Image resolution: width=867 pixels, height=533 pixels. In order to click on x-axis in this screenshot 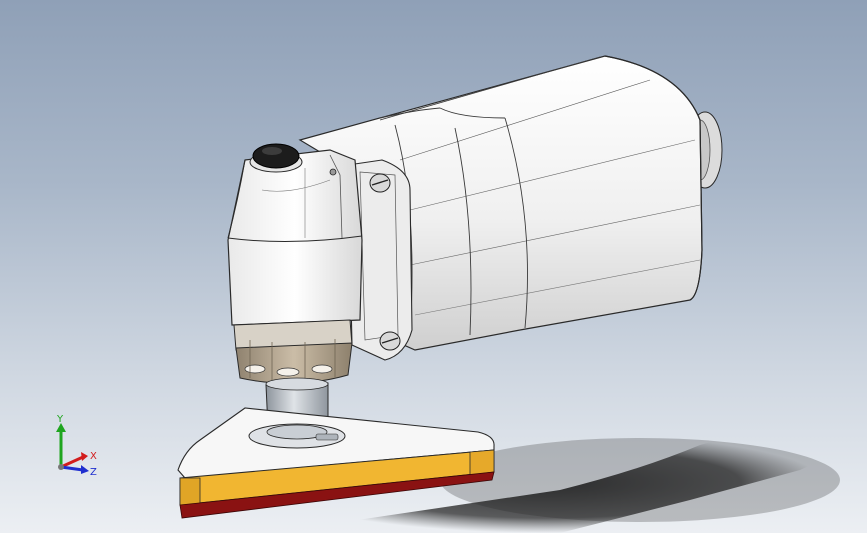, I will do `click(72, 462)`.